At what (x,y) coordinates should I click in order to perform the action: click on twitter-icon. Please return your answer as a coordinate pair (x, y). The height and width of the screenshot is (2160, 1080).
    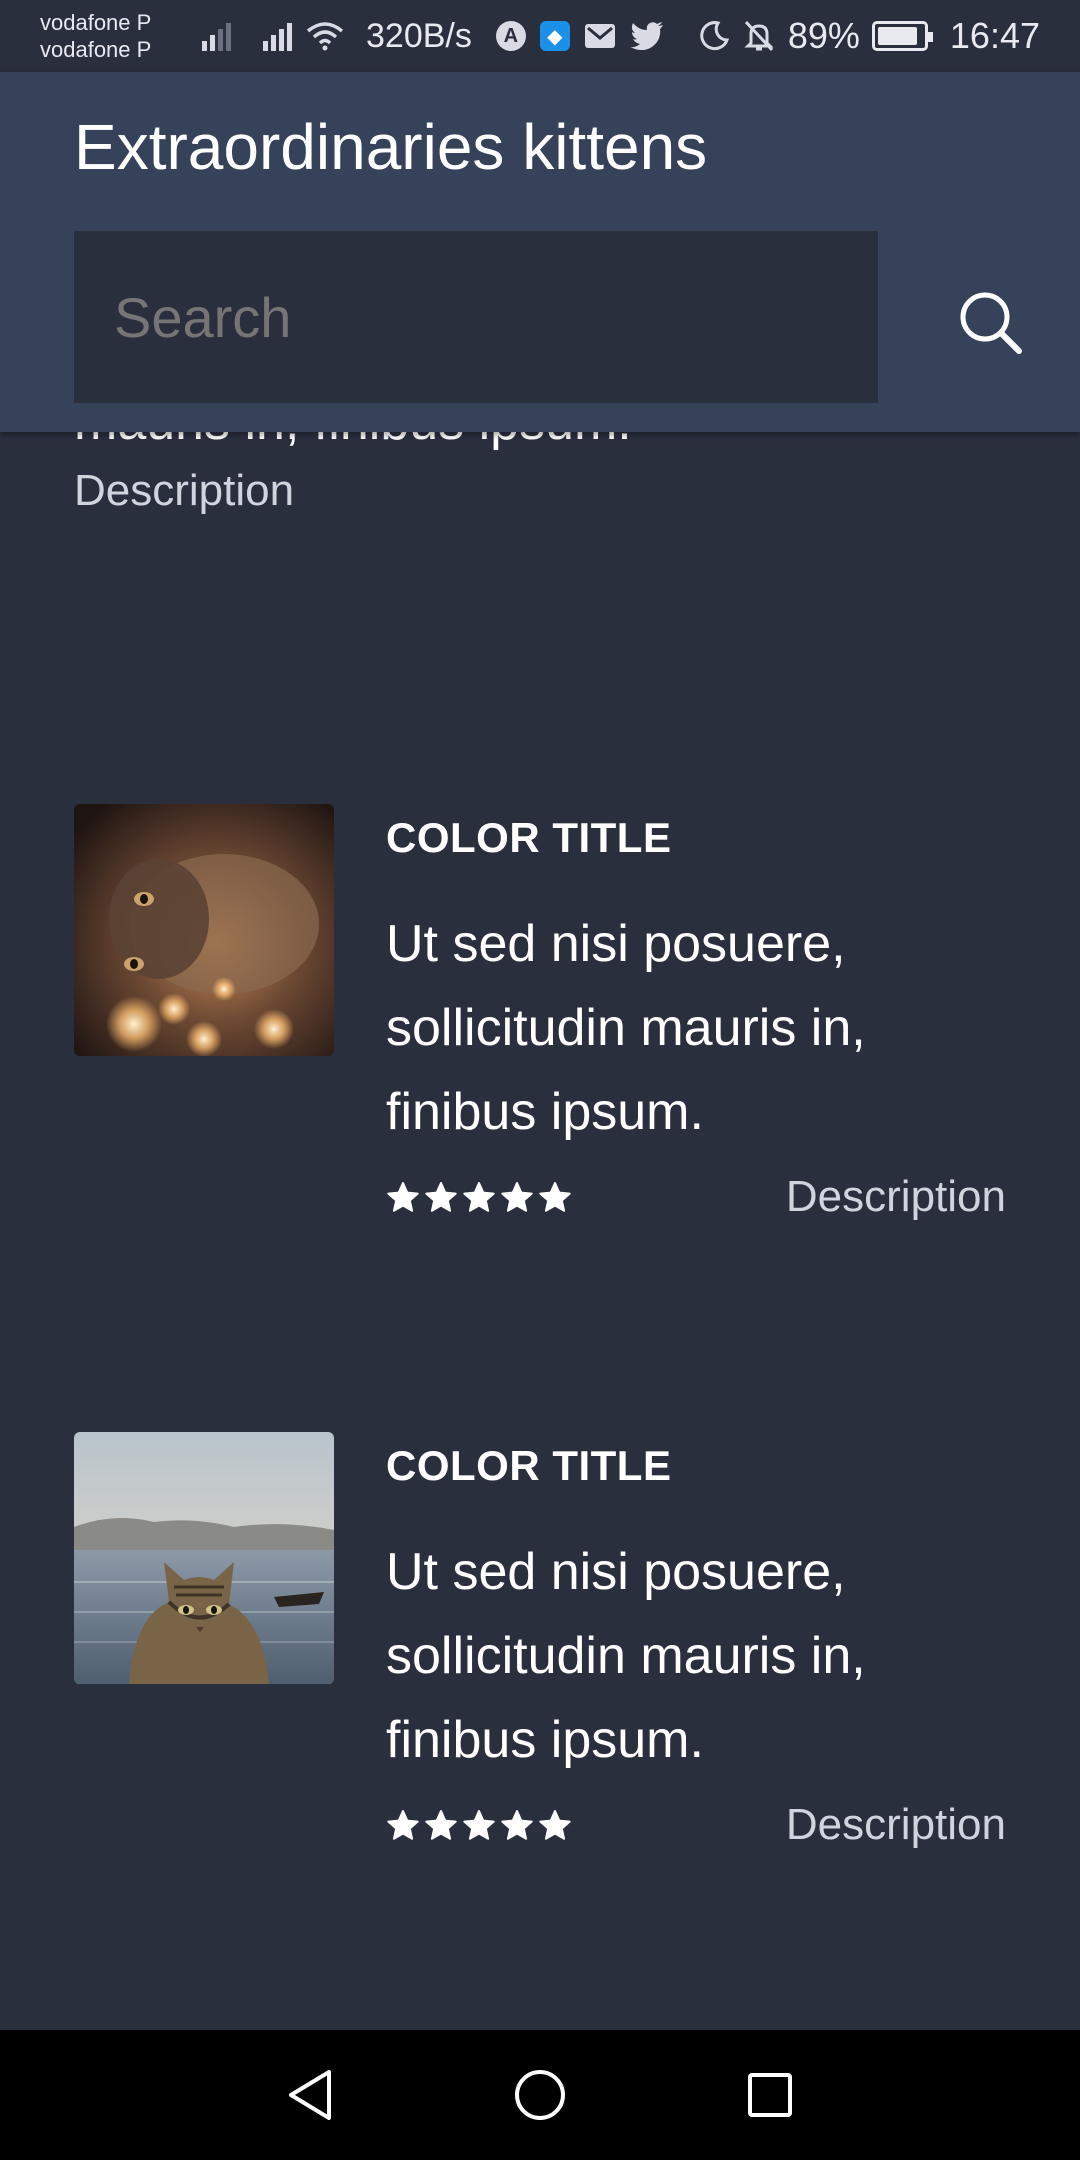
    Looking at the image, I should click on (646, 36).